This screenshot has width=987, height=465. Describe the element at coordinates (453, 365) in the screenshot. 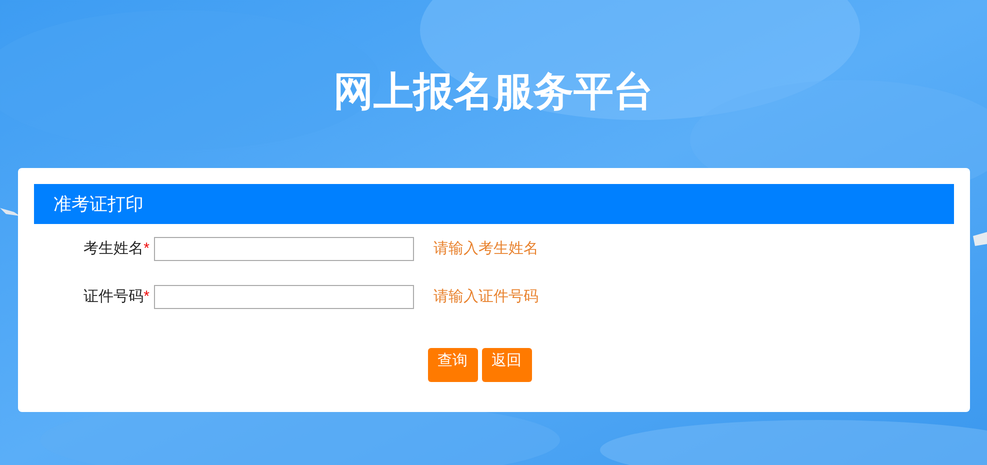

I see `action-button: 查询` at that location.